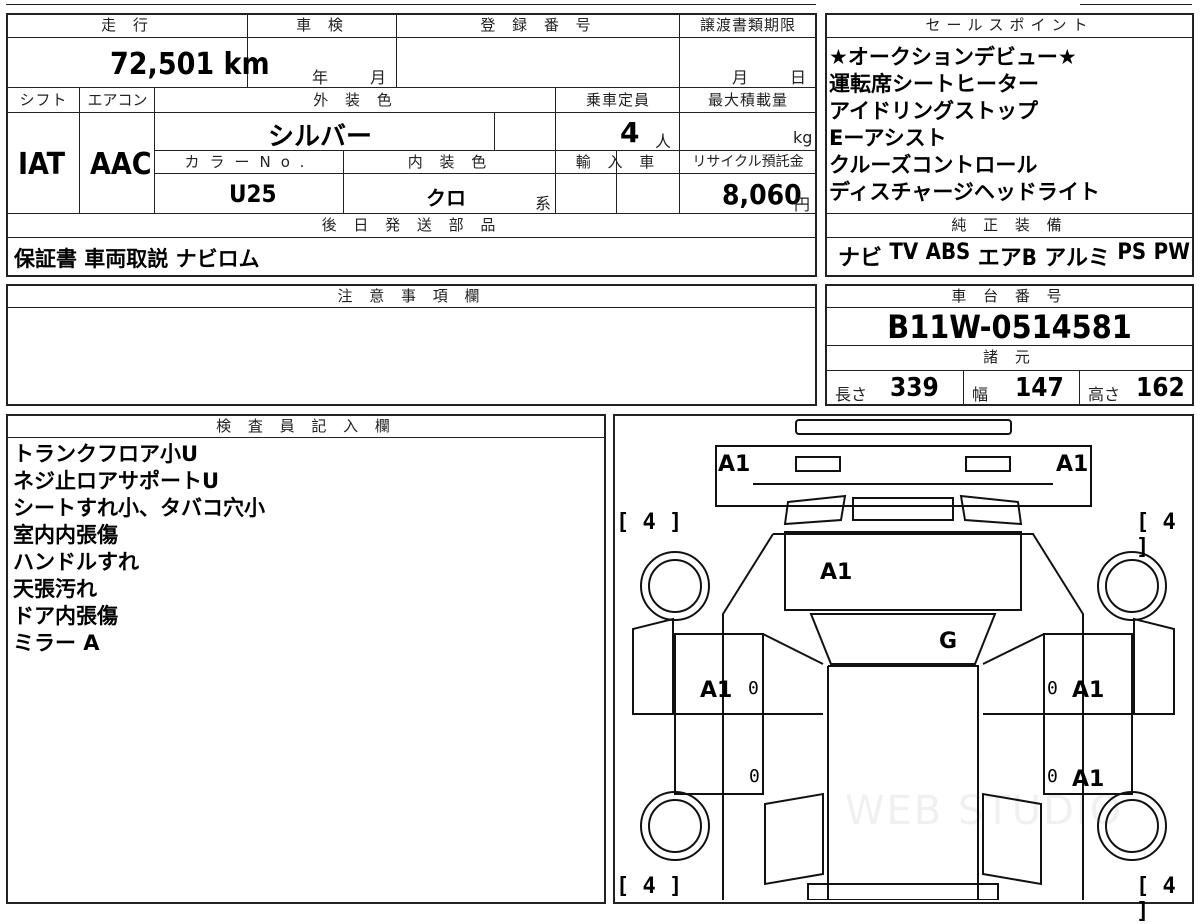 The width and height of the screenshot is (1200, 924). Describe the element at coordinates (802, 204) in the screenshot. I see `recycle-unit: 円` at that location.